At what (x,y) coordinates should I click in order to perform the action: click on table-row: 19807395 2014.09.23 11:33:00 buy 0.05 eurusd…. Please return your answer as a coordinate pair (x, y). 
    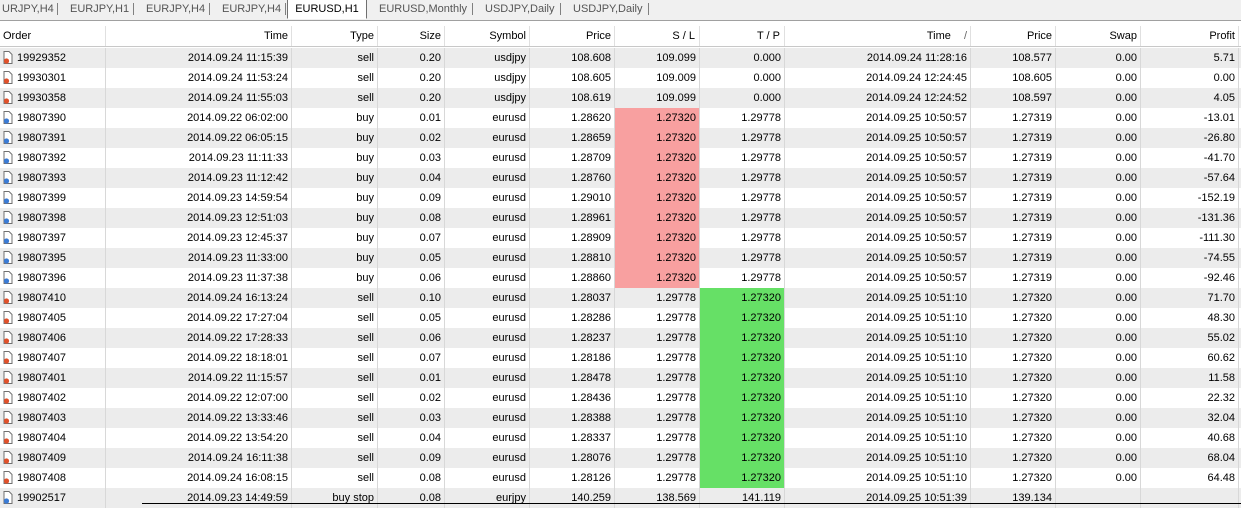
    Looking at the image, I should click on (620, 258).